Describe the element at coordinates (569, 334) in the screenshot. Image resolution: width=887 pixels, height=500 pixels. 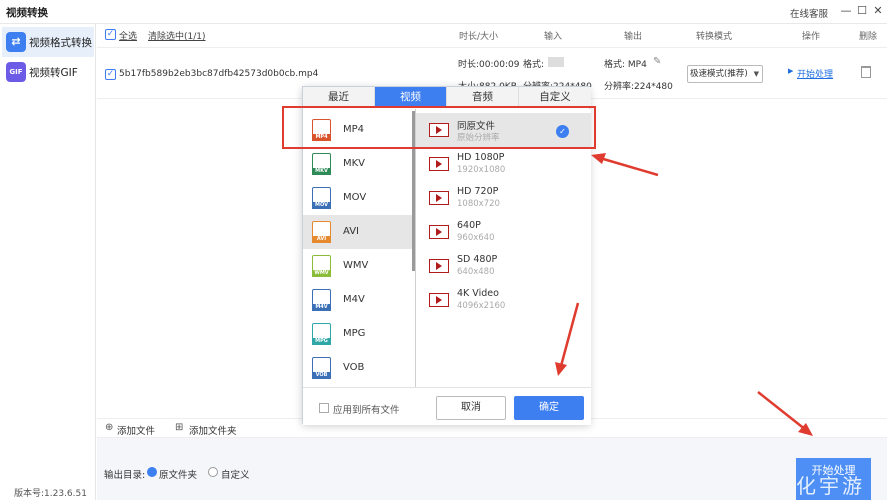
I see `arrow-to-confirm` at that location.